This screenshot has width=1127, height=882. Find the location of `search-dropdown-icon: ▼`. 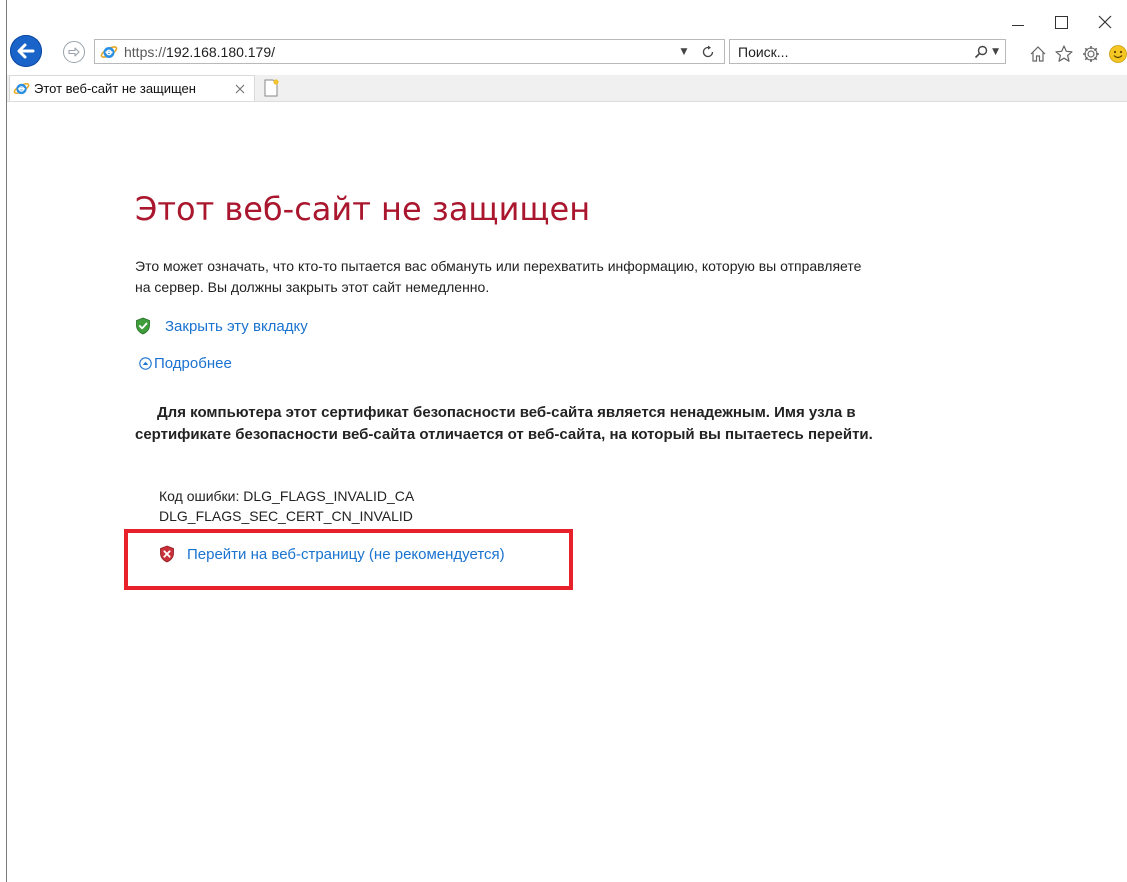

search-dropdown-icon: ▼ is located at coordinates (995, 52).